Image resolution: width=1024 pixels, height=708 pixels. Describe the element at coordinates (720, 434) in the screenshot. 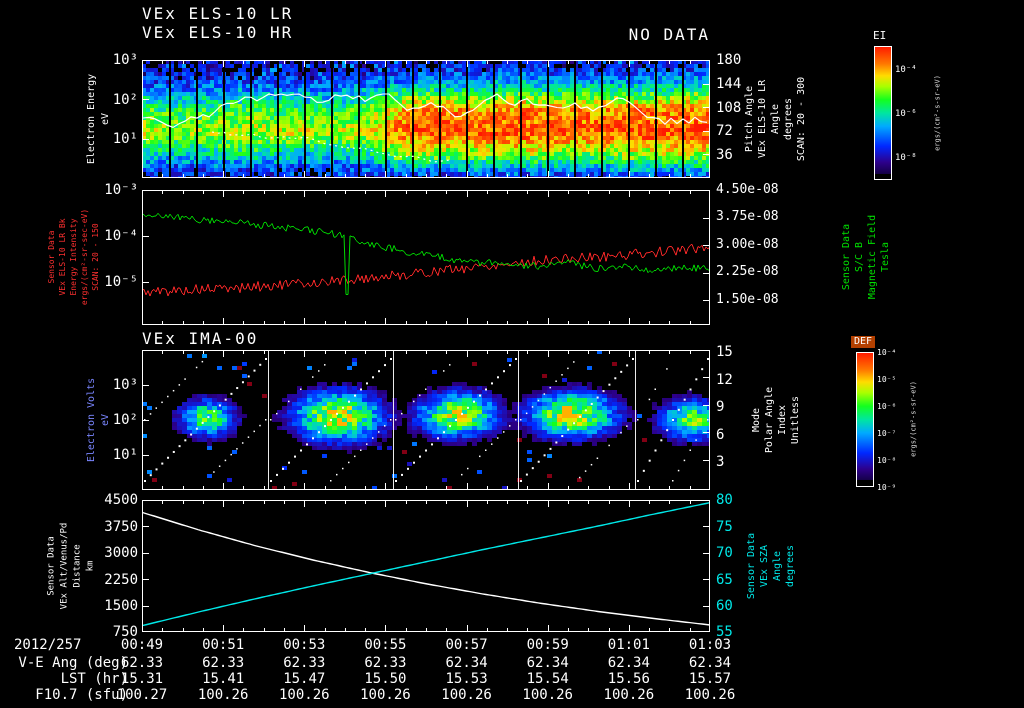

I see `y-tick-label: 6` at that location.